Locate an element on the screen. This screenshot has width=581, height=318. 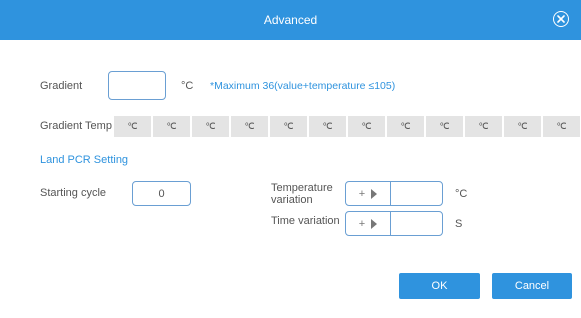
temperature-unit: °C is located at coordinates (461, 194).